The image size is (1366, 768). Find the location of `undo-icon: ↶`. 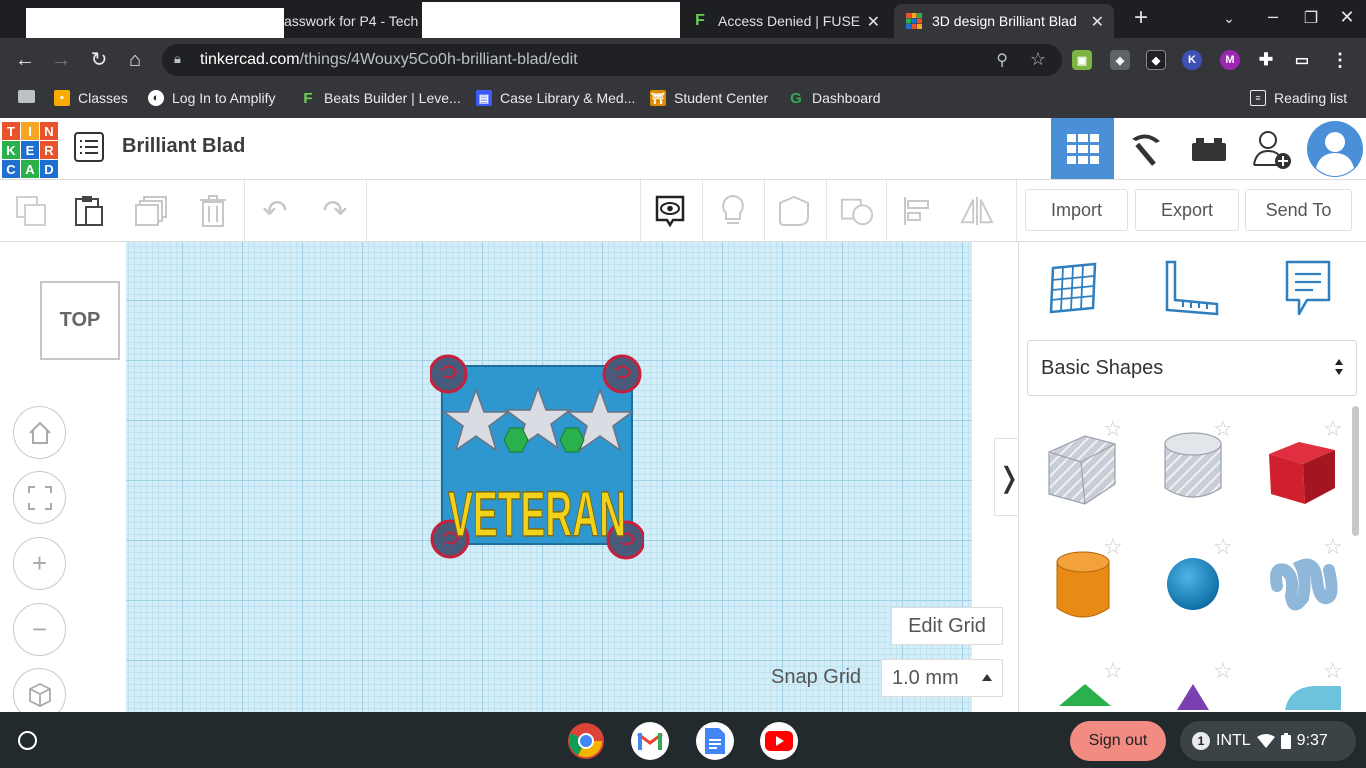

undo-icon: ↶ is located at coordinates (275, 211).